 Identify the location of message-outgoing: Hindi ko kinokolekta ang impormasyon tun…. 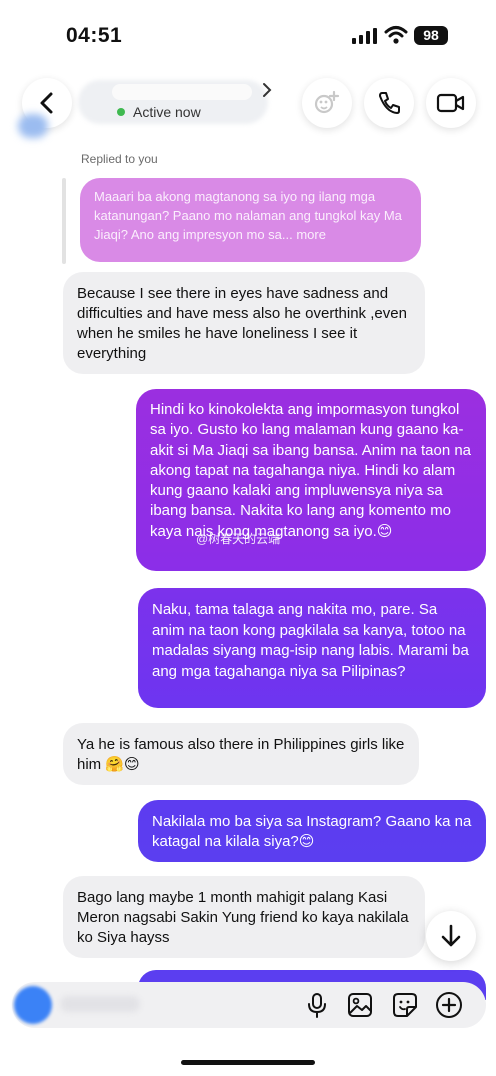
(311, 480).